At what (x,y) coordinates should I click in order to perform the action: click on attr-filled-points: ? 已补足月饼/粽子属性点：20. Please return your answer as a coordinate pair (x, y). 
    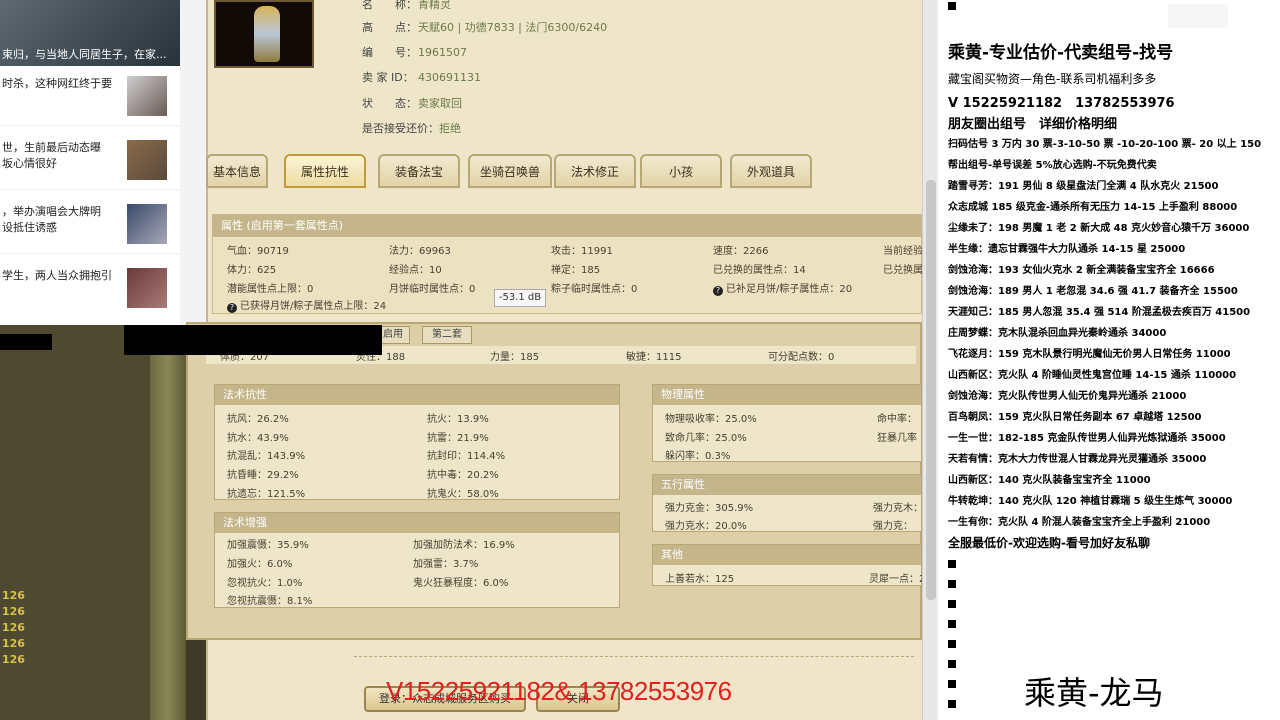
    Looking at the image, I should click on (782, 288).